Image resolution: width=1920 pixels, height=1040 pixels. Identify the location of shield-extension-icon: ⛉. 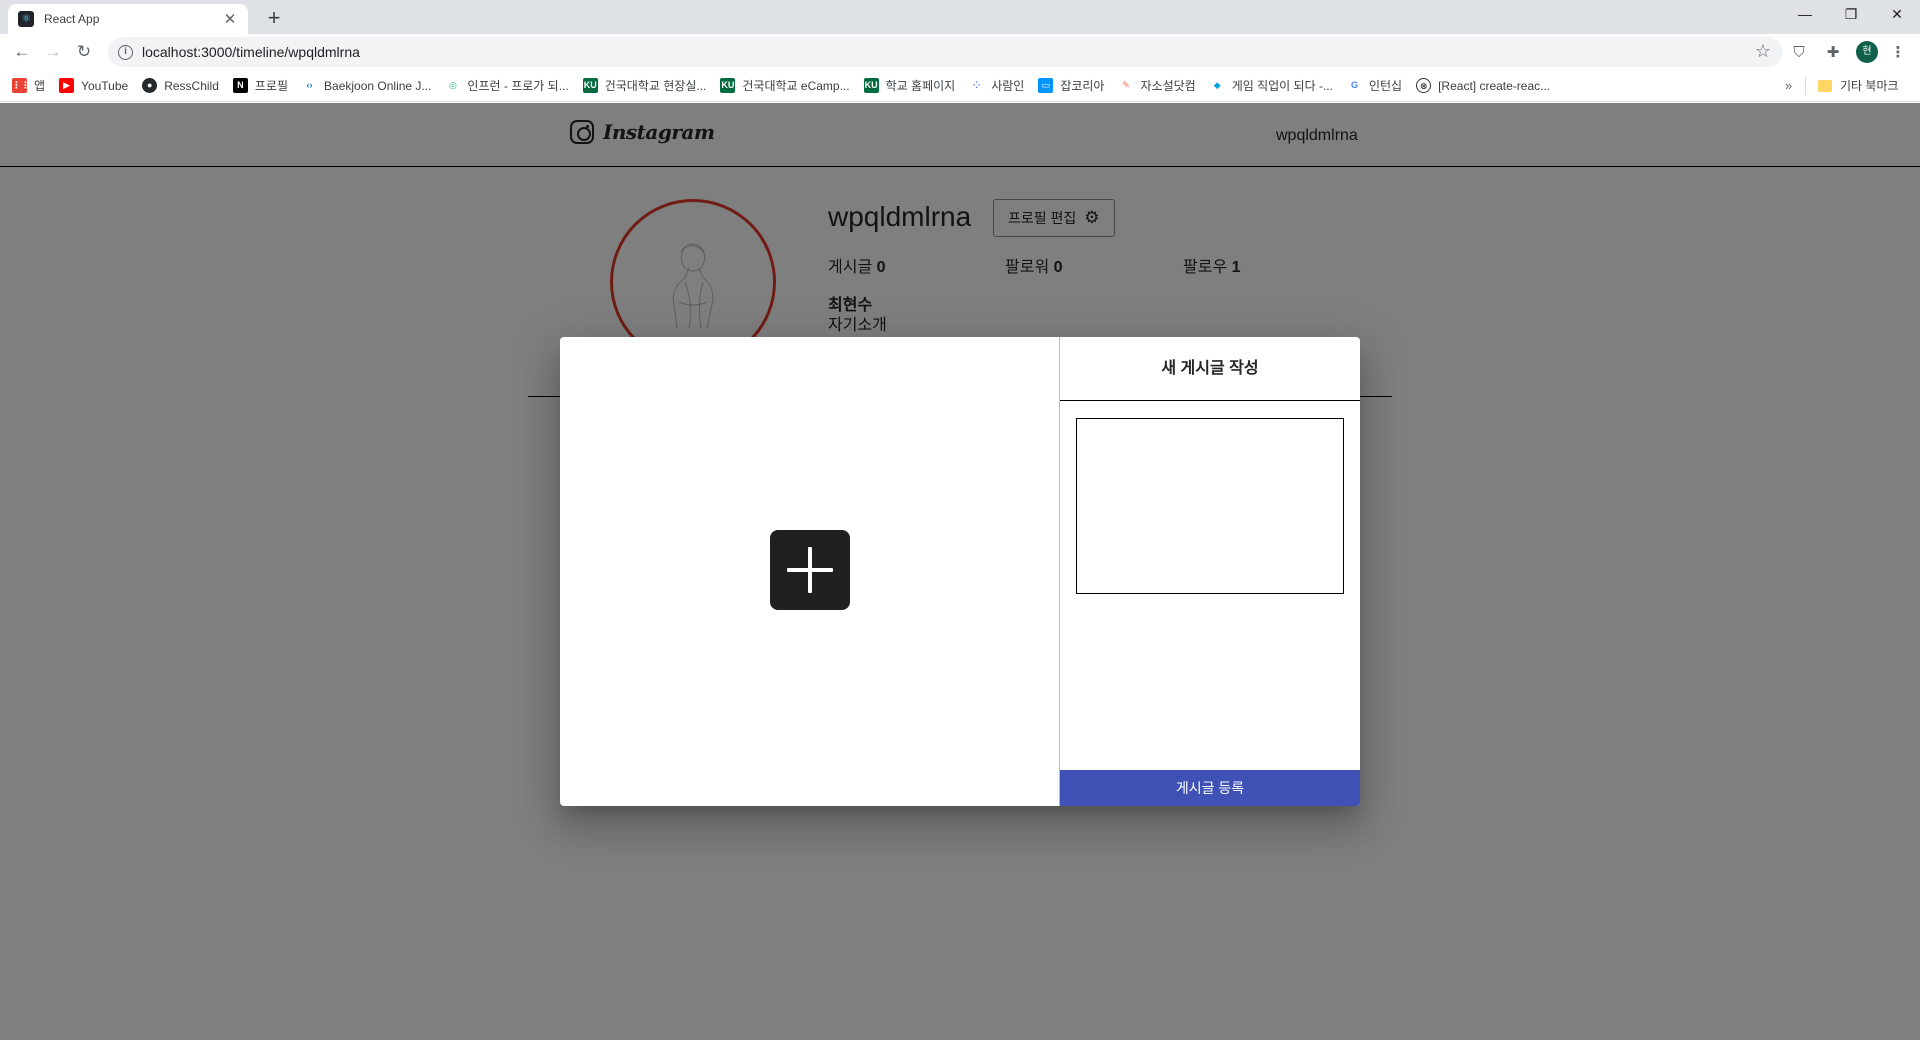
(1799, 53).